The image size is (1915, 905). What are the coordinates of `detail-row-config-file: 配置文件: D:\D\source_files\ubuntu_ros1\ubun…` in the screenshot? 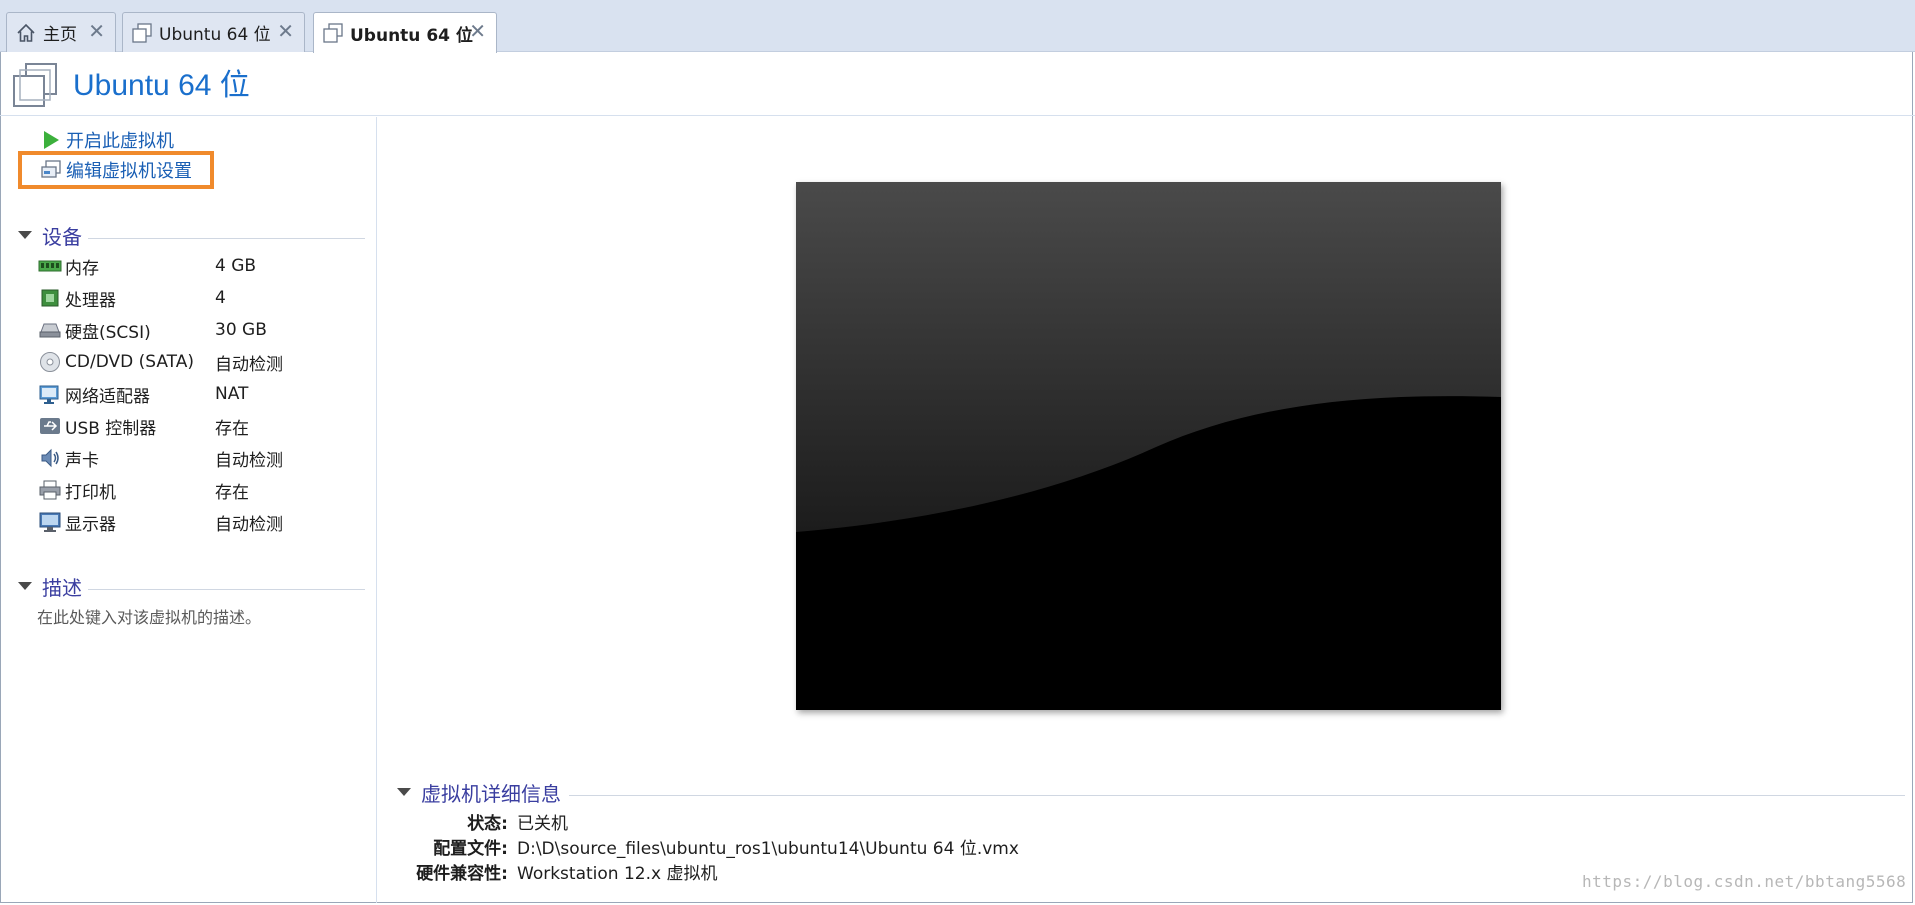 It's located at (950, 846).